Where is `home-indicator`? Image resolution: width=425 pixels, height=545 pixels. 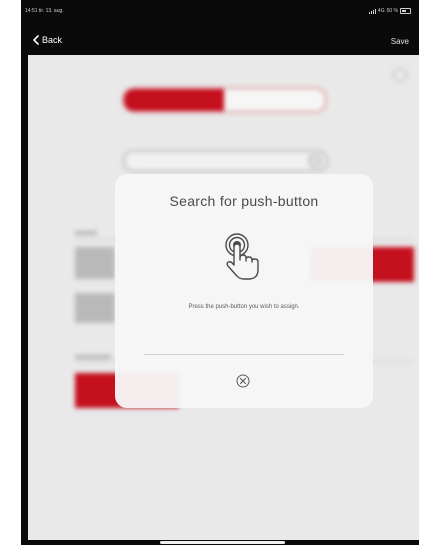 home-indicator is located at coordinates (222, 542).